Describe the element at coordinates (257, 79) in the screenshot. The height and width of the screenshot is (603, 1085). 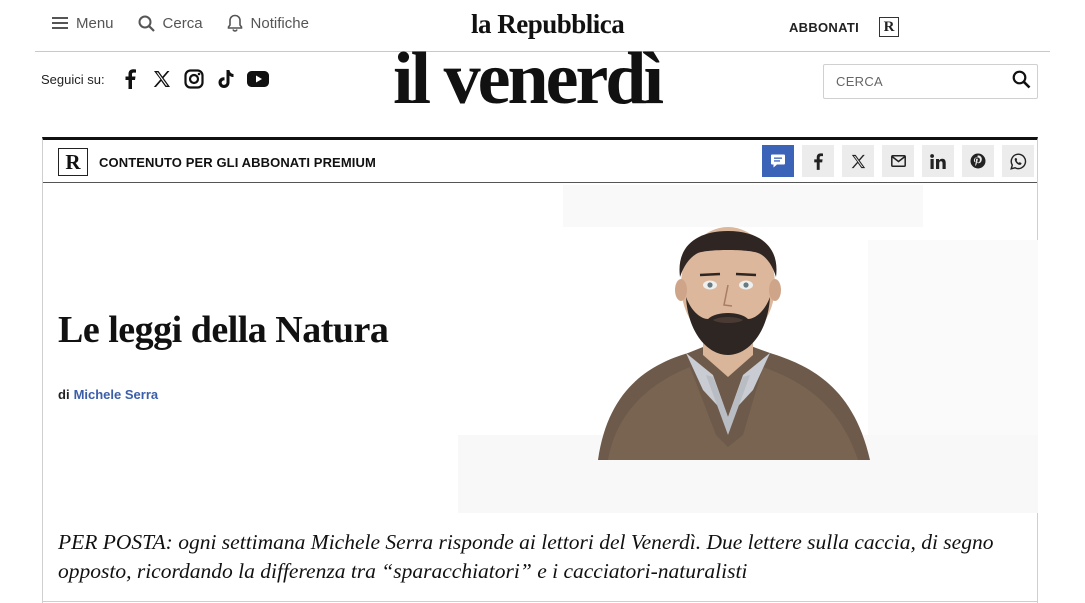
I see `youtube-icon` at that location.